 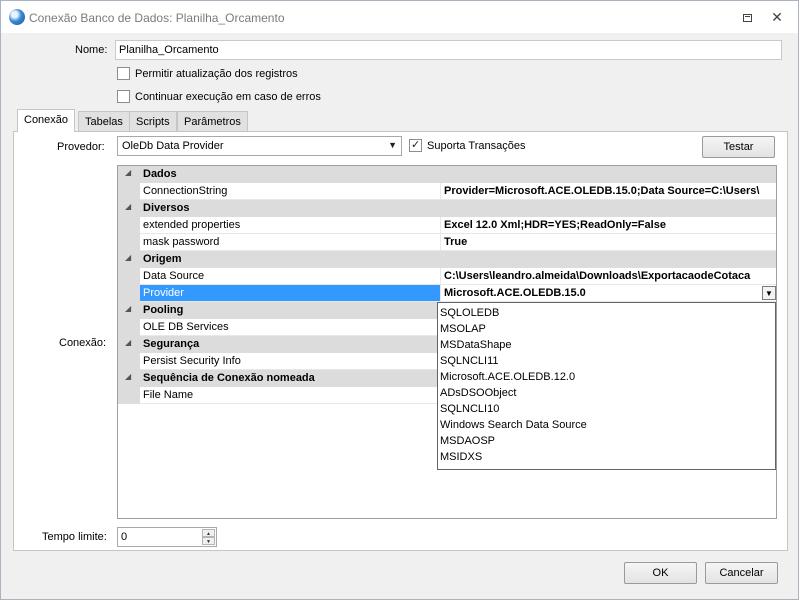 I want to click on grid-property-value: True, so click(x=608, y=242).